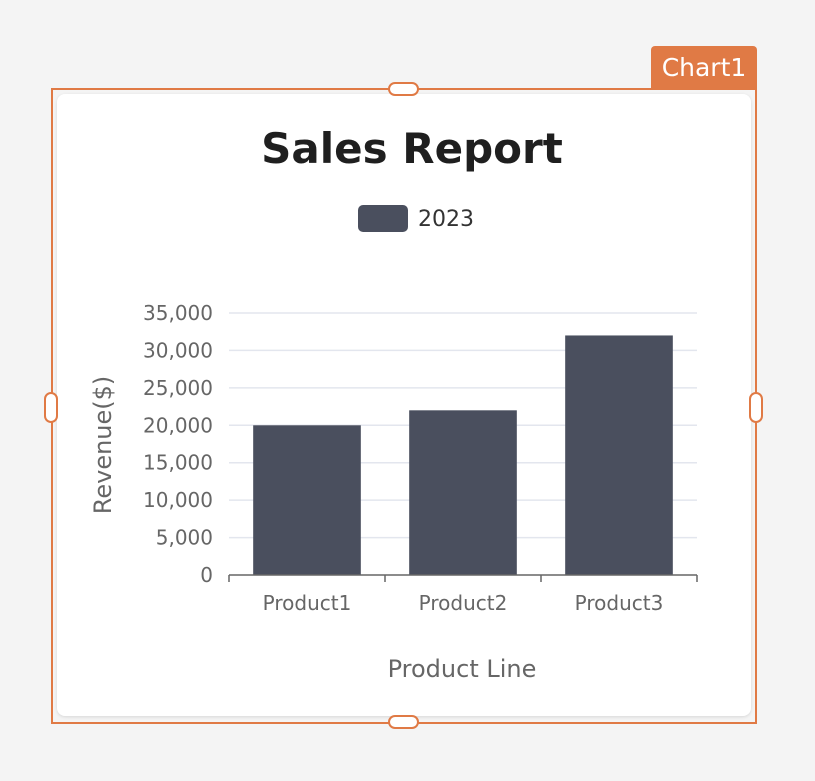 Image resolution: width=815 pixels, height=781 pixels. I want to click on y-tick-label: 15,000, so click(178, 463).